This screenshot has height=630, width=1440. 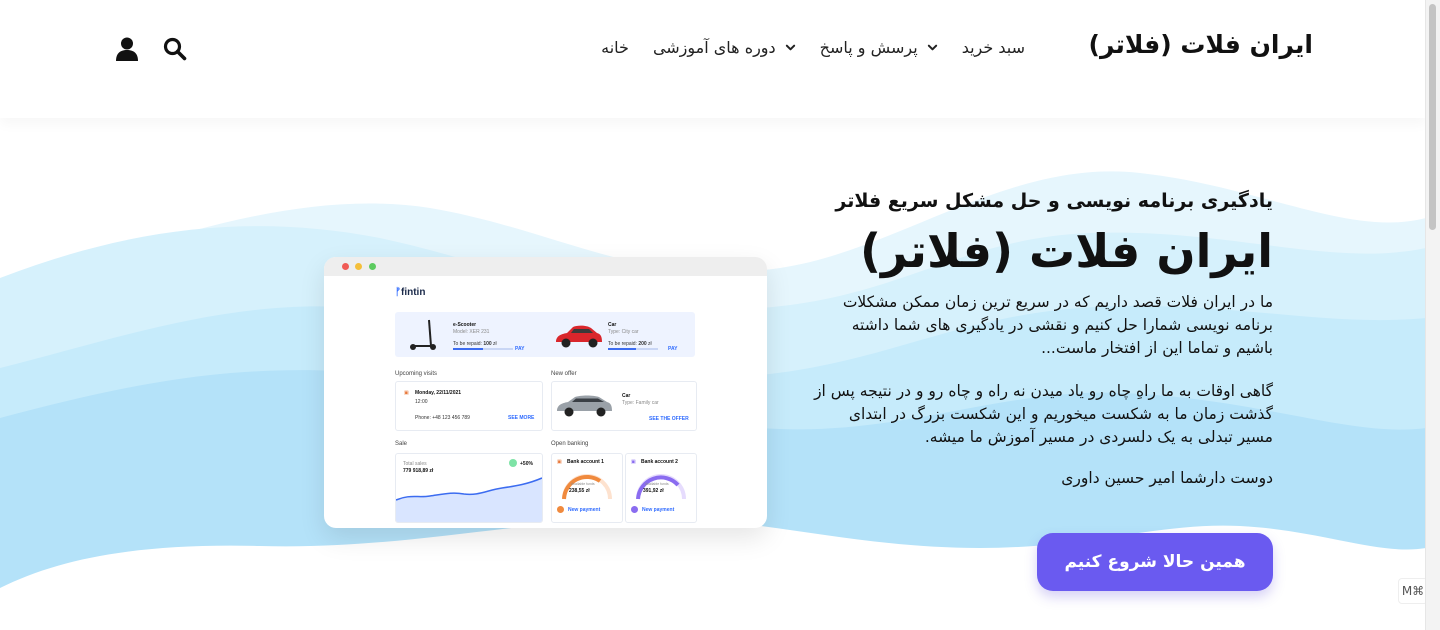 I want to click on nav-item-home: خانه, so click(x=615, y=47).